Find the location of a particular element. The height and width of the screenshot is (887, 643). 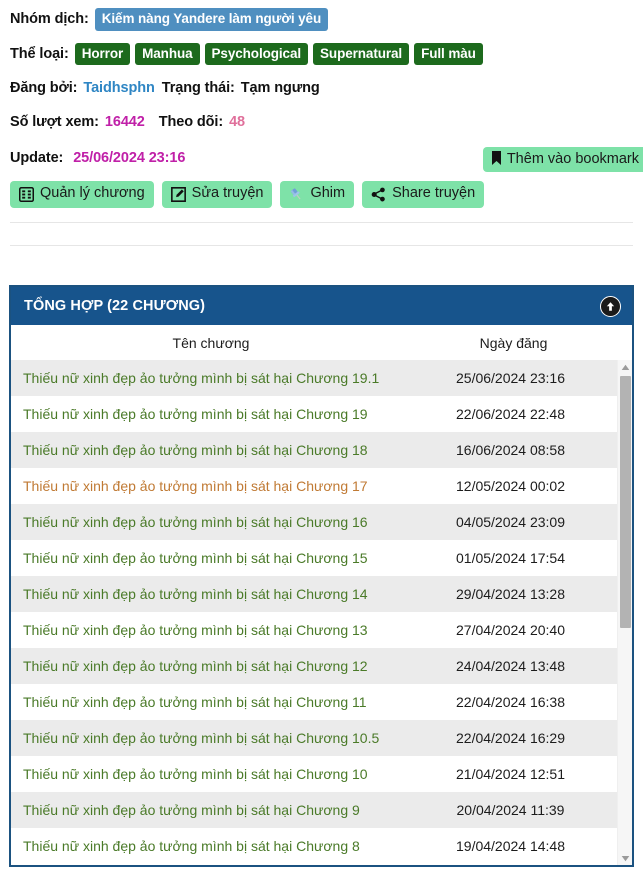

divider-top is located at coordinates (321, 222).